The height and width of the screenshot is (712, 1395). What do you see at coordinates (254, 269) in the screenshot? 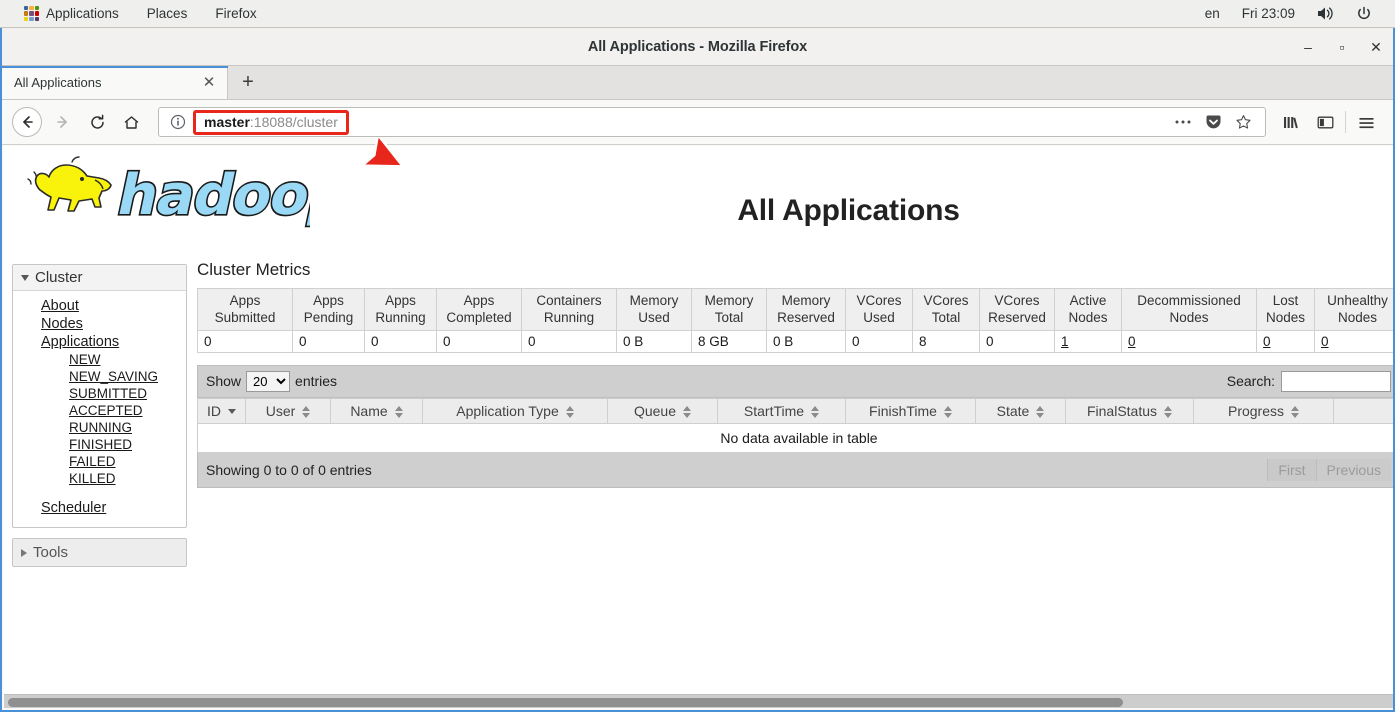
I see `cluster-metrics-title: Cluster Metrics` at bounding box center [254, 269].